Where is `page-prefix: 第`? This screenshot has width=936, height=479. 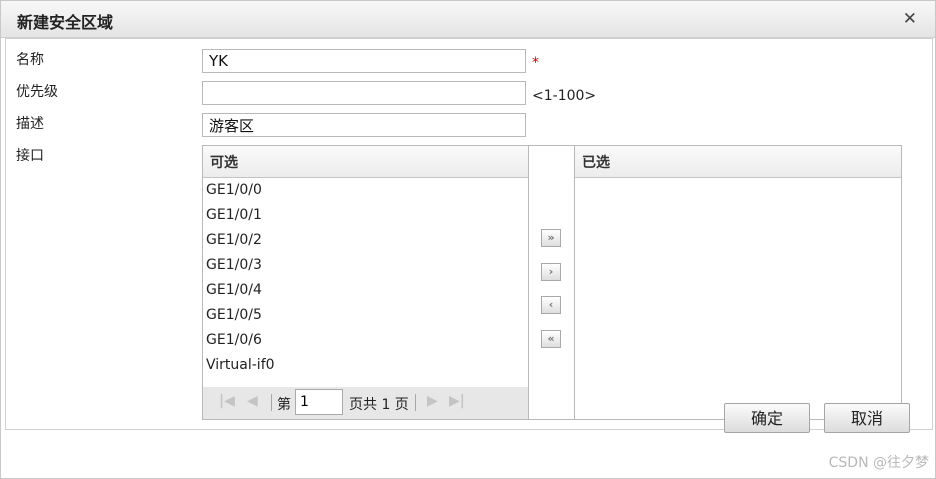
page-prefix: 第 is located at coordinates (284, 405).